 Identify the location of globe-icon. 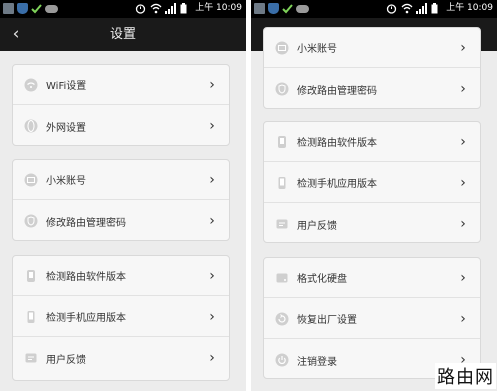
(31, 126).